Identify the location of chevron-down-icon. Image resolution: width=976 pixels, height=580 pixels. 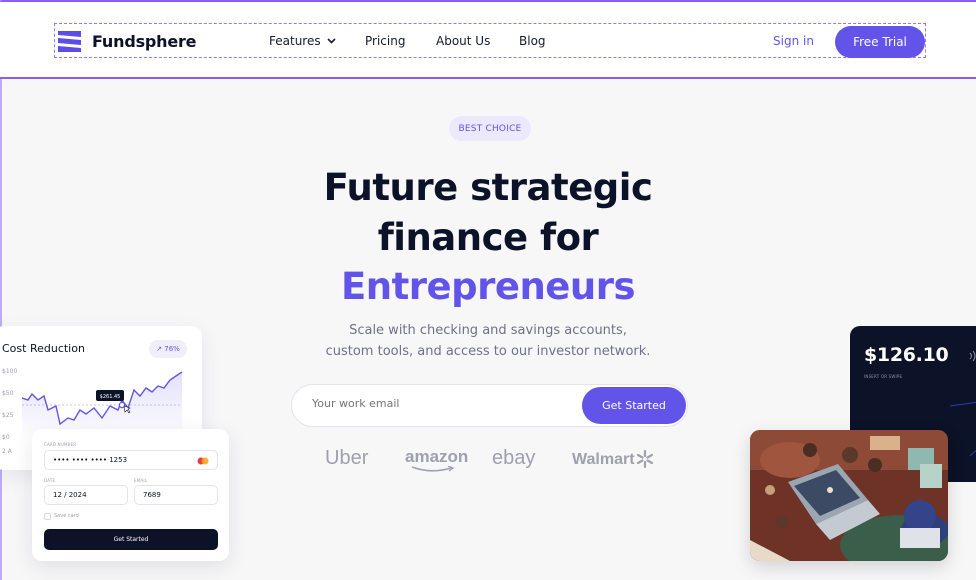
(331, 41).